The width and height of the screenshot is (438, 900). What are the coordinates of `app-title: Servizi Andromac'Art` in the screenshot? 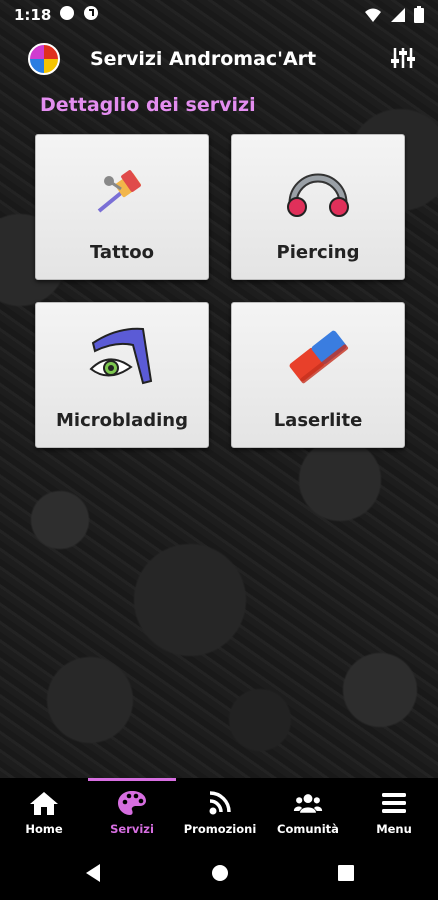 It's located at (203, 59).